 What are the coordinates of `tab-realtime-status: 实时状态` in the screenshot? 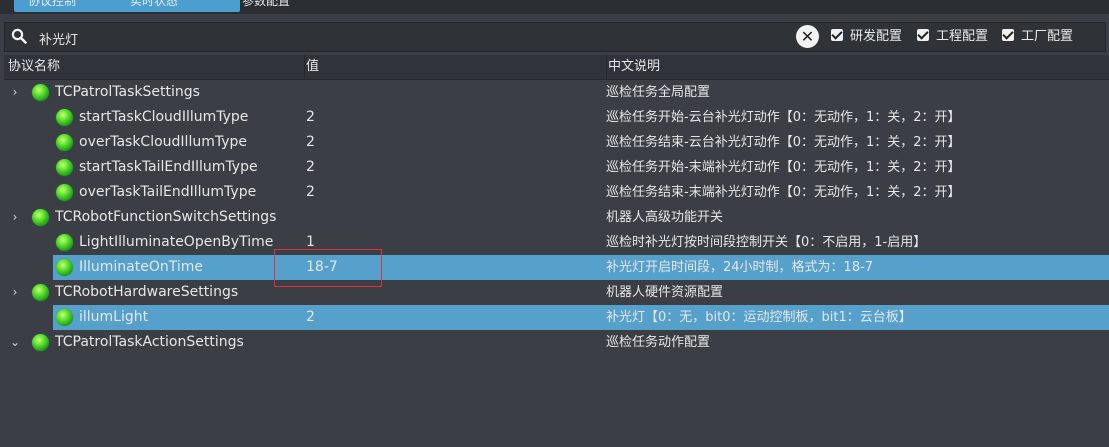 It's located at (178, 6).